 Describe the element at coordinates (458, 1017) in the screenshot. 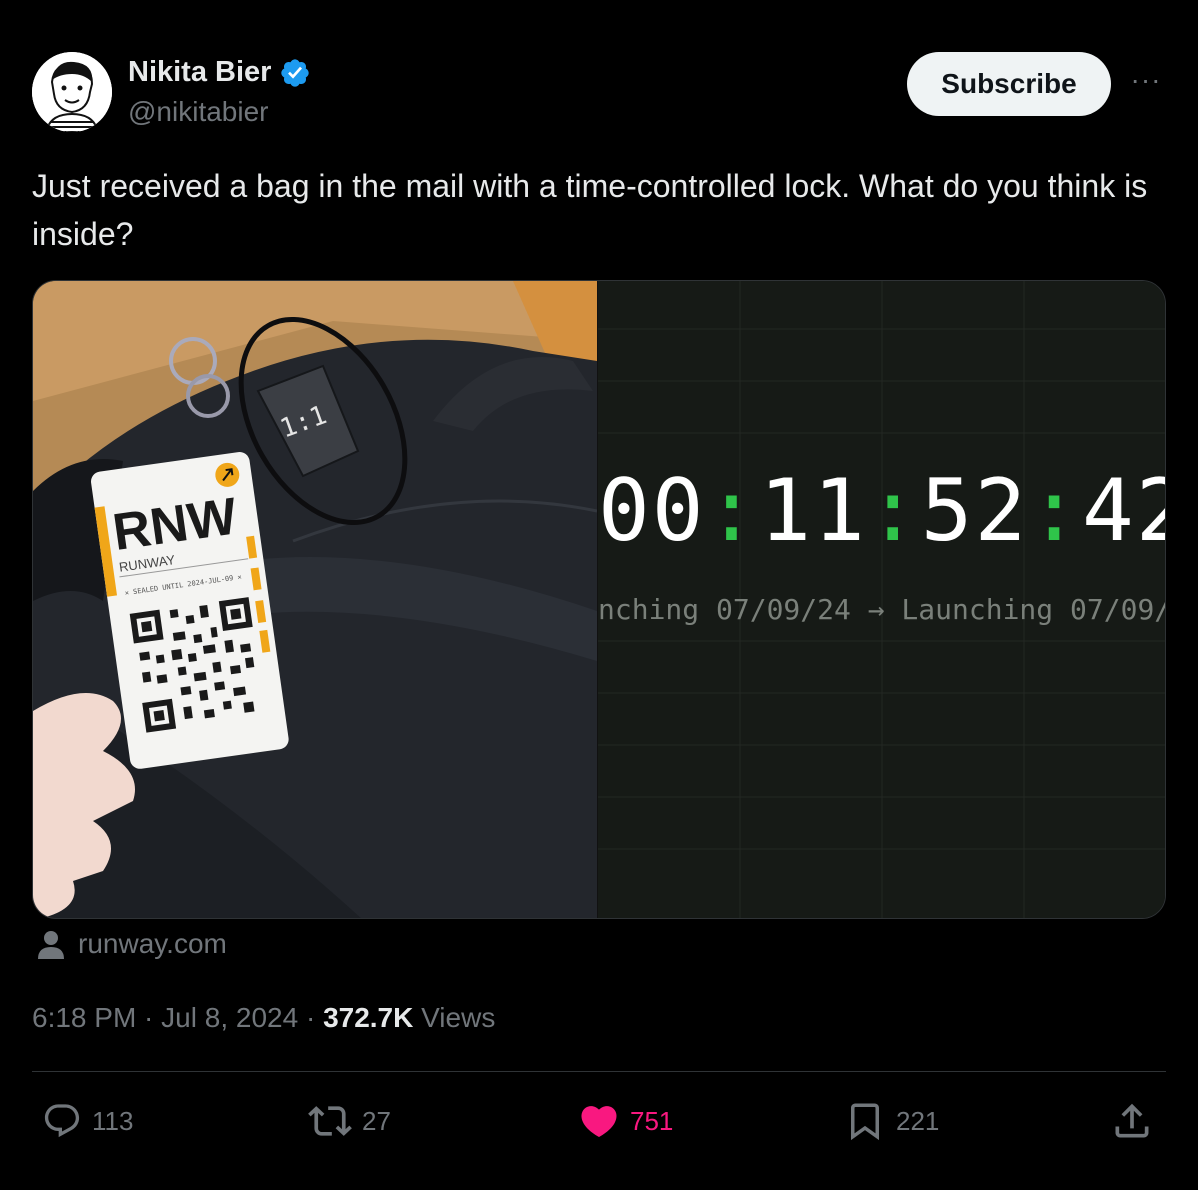

I see `views-label: Views` at that location.